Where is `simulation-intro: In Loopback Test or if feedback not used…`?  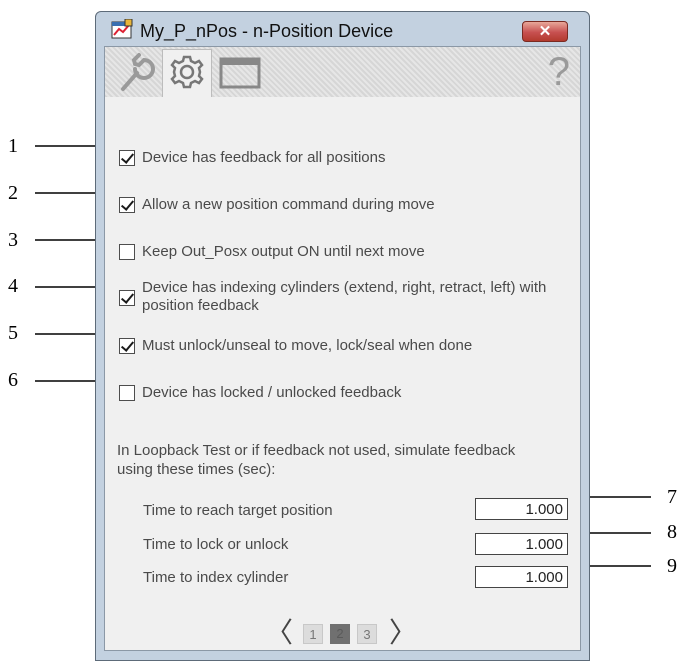 simulation-intro: In Loopback Test or if feedback not used… is located at coordinates (316, 460).